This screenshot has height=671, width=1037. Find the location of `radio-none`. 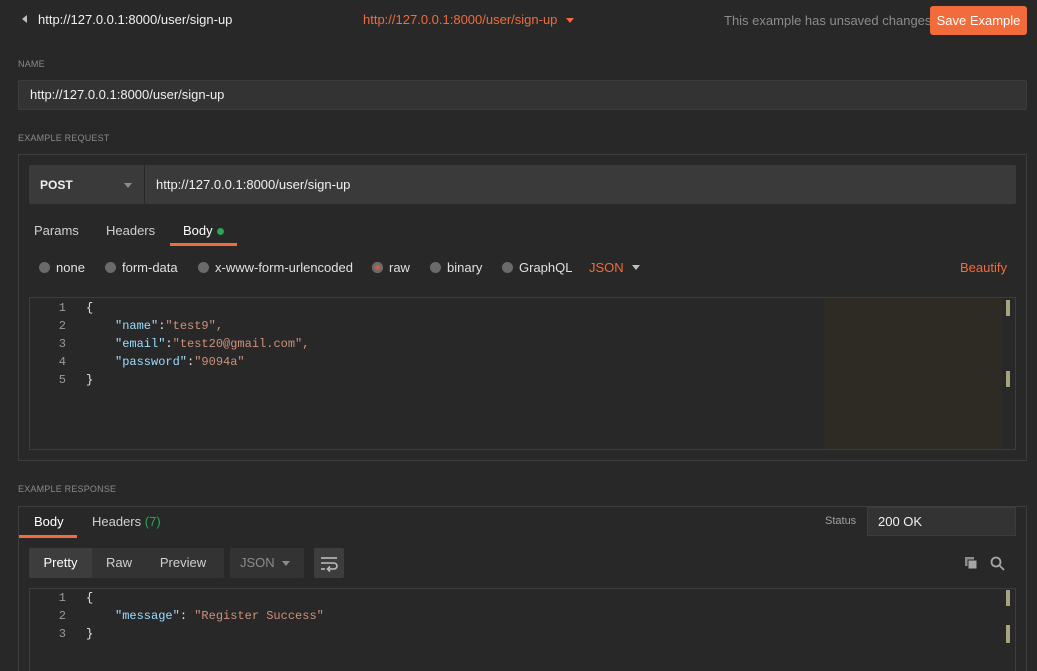

radio-none is located at coordinates (44, 267).